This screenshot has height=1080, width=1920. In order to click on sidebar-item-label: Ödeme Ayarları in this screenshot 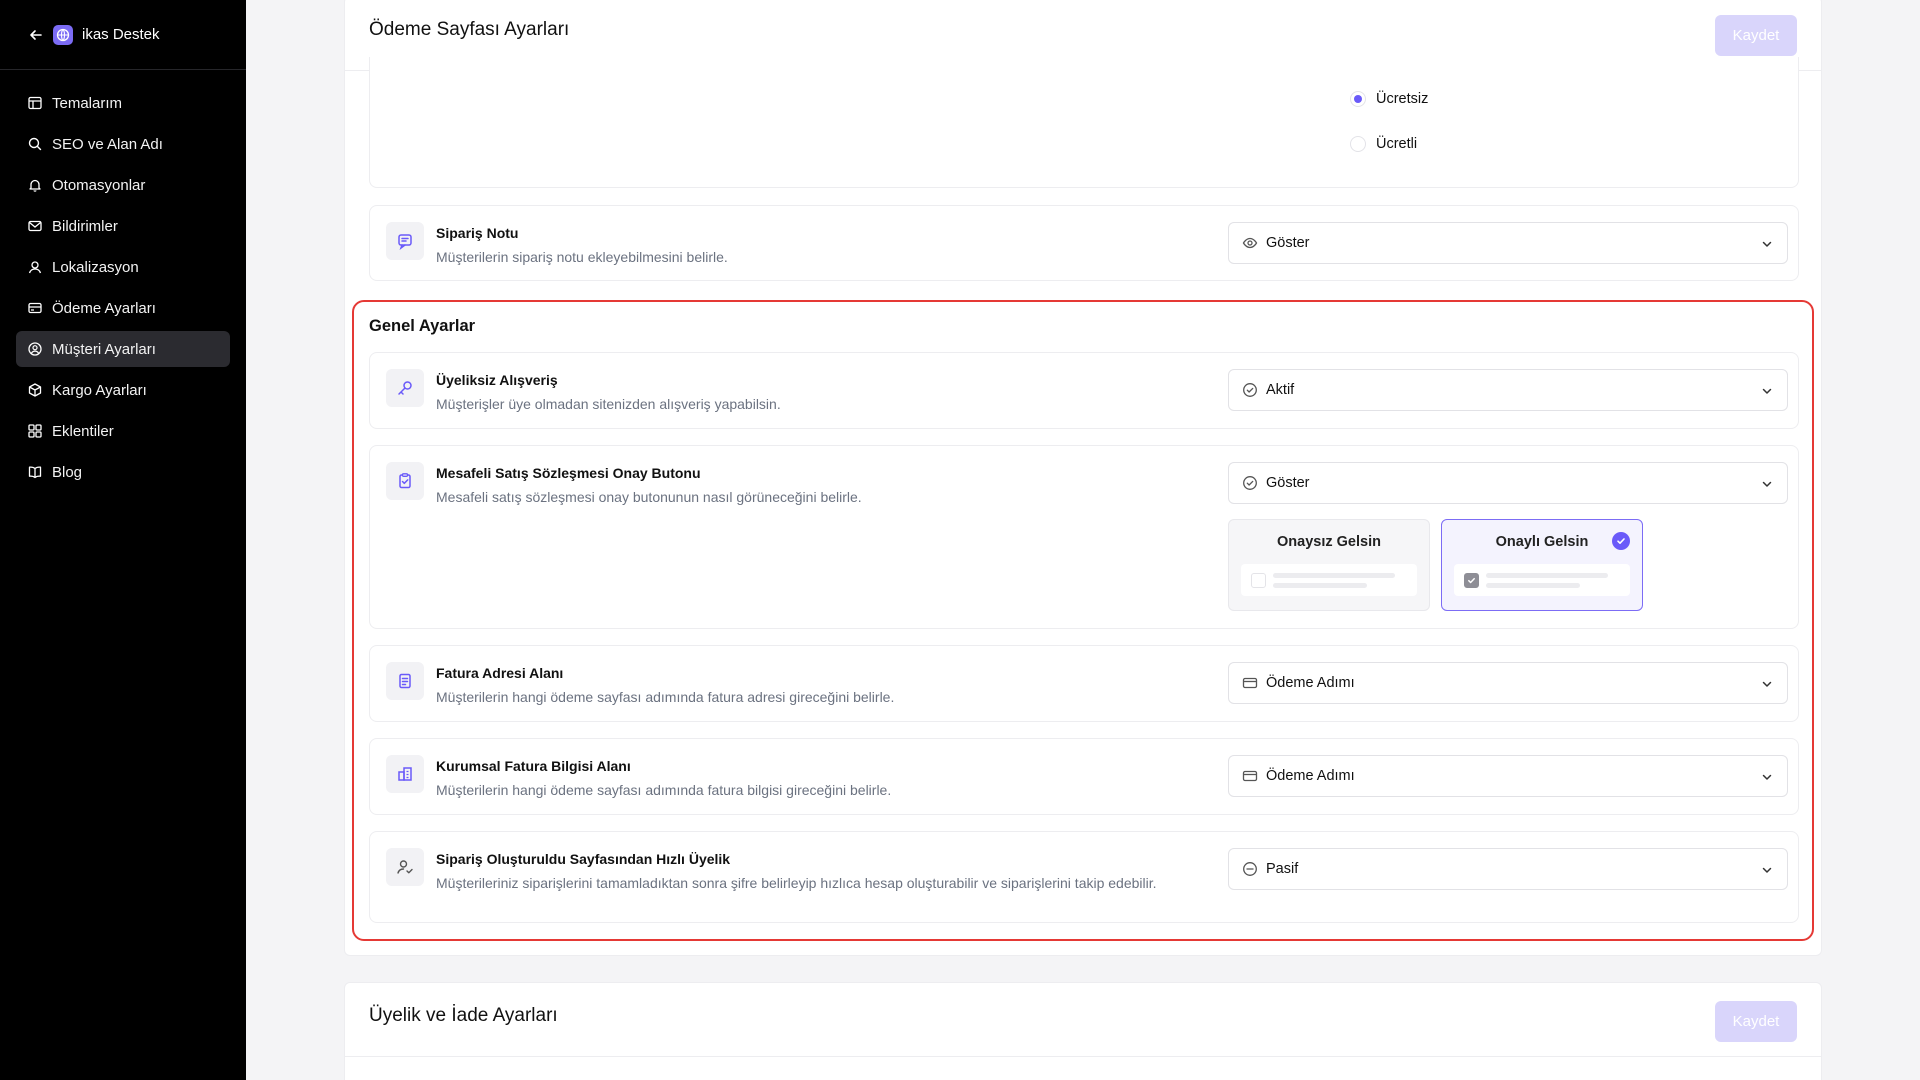, I will do `click(104, 308)`.